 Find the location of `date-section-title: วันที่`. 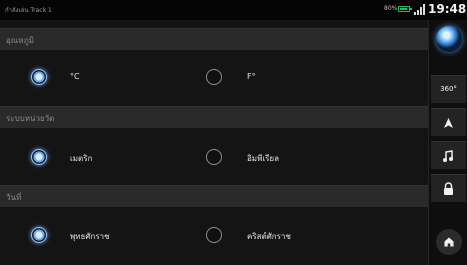

date-section-title: วันที่ is located at coordinates (14, 197).